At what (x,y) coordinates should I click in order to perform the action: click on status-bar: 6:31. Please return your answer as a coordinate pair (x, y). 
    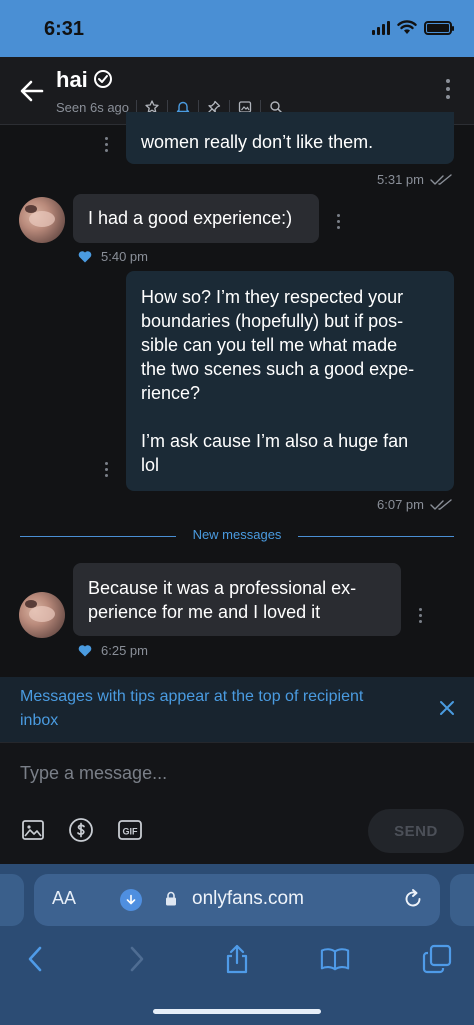
    Looking at the image, I should click on (237, 28).